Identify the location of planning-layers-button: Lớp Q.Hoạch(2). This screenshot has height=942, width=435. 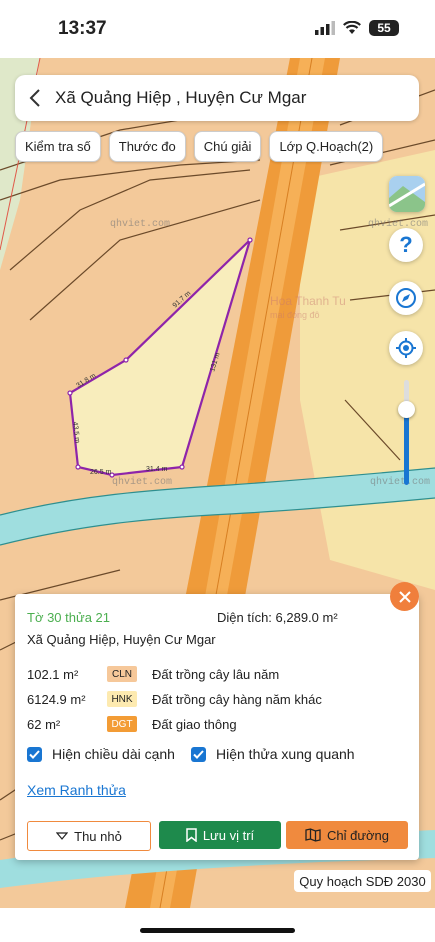
(326, 146).